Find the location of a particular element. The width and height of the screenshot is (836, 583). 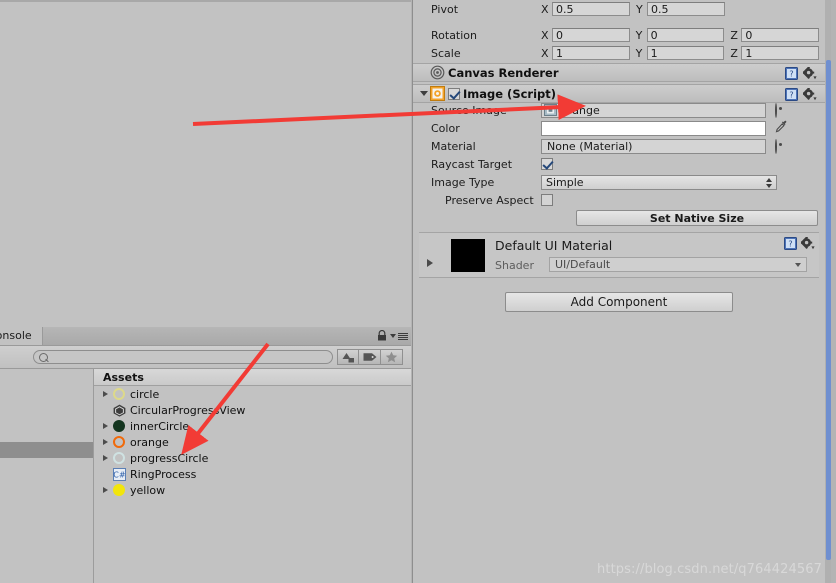

list-item: innerCircle is located at coordinates (252, 426).